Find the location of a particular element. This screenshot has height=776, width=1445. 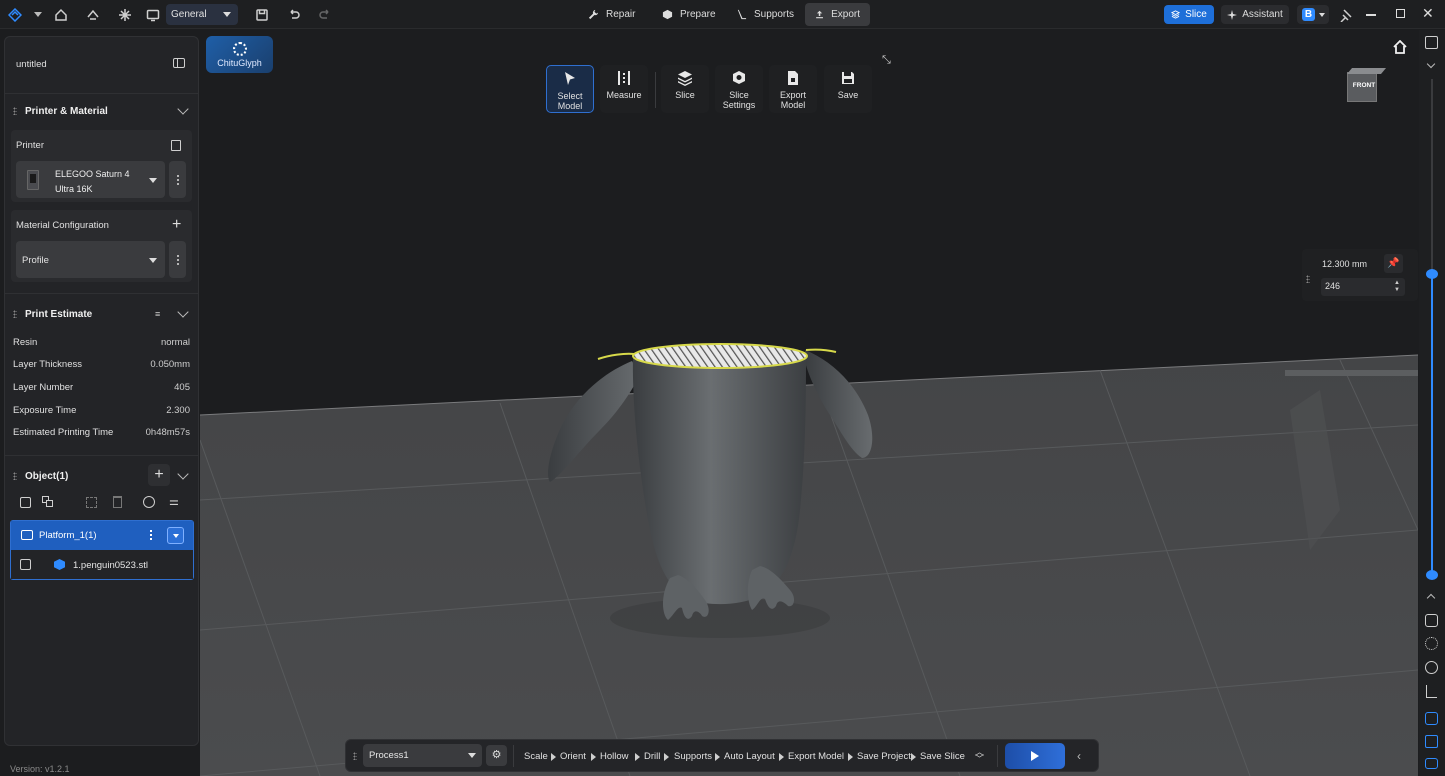

tab-supports: Supports is located at coordinates (765, 14).